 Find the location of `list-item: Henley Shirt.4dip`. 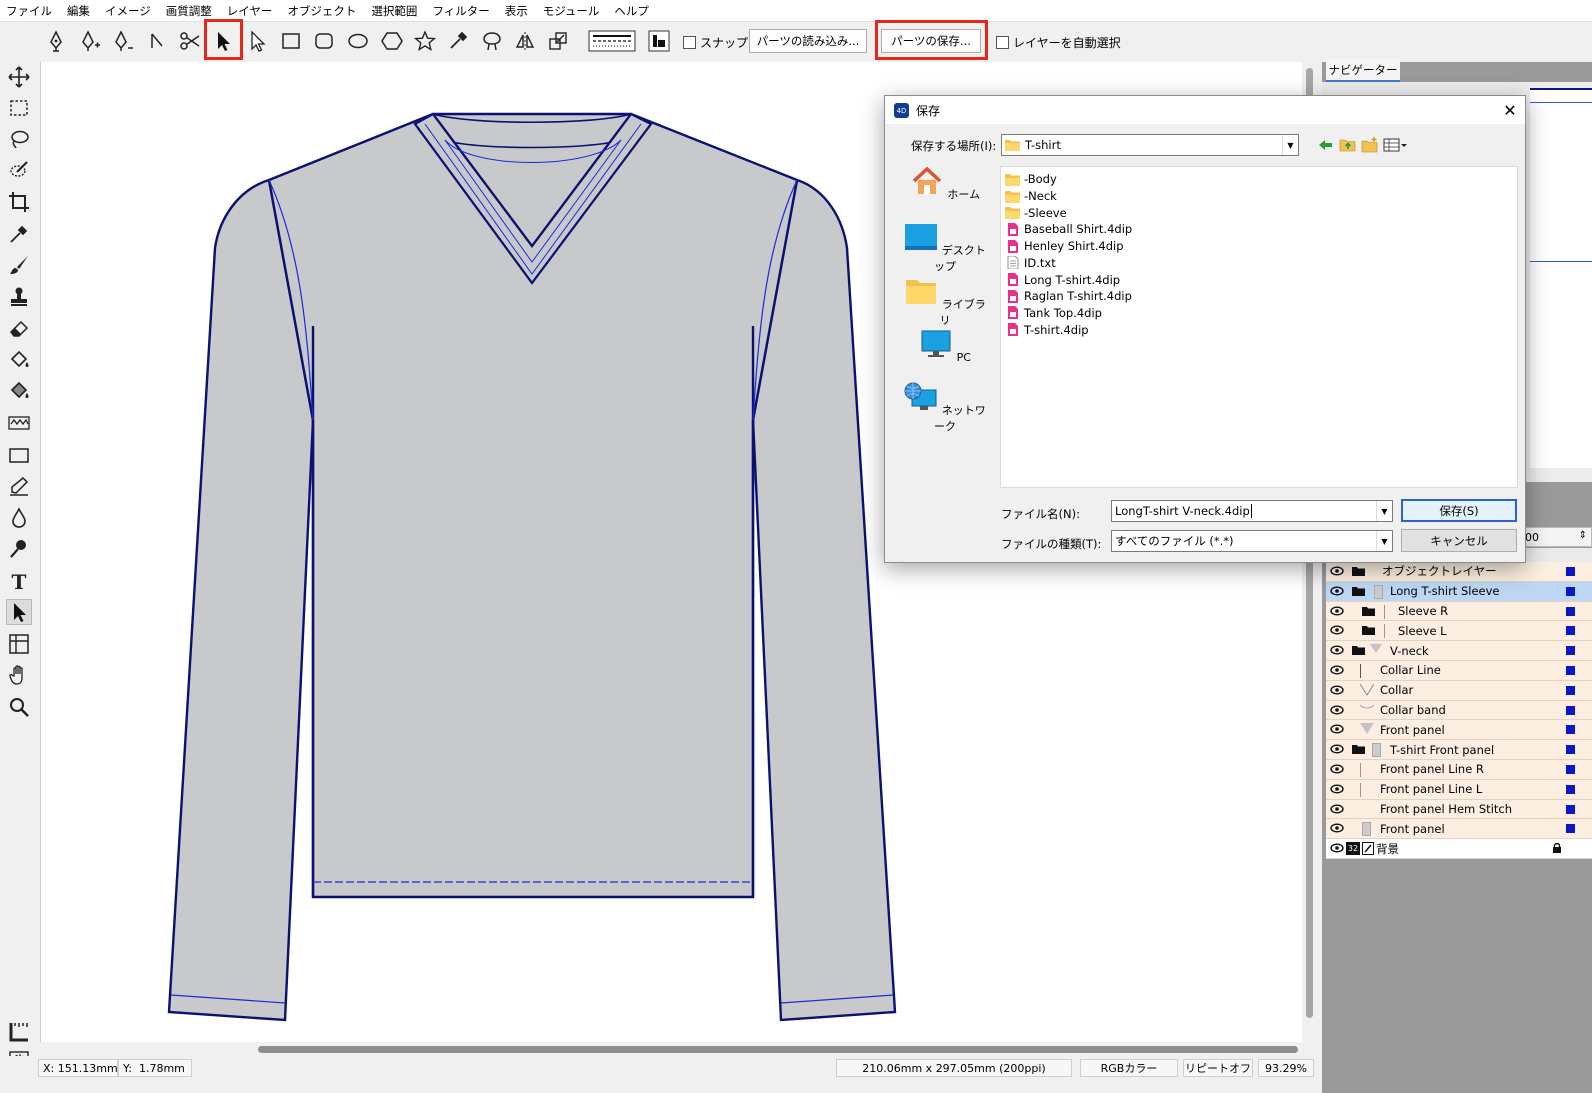

list-item: Henley Shirt.4dip is located at coordinates (1064, 246).